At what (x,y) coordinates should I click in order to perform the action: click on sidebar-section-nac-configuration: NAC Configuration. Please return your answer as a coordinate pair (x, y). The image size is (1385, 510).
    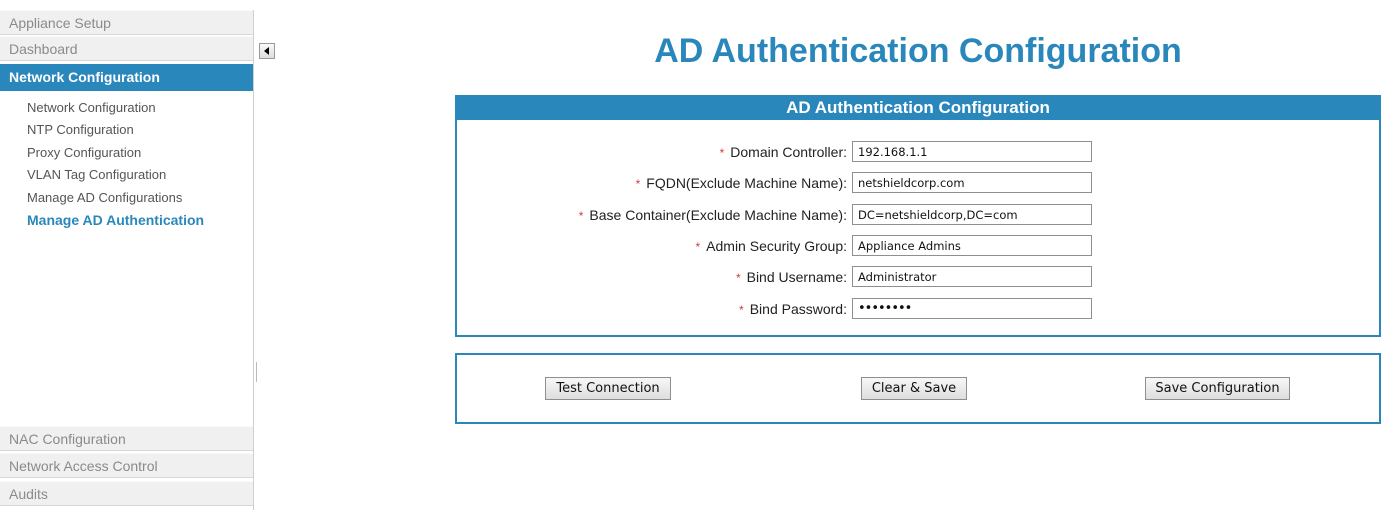
    Looking at the image, I should click on (126, 438).